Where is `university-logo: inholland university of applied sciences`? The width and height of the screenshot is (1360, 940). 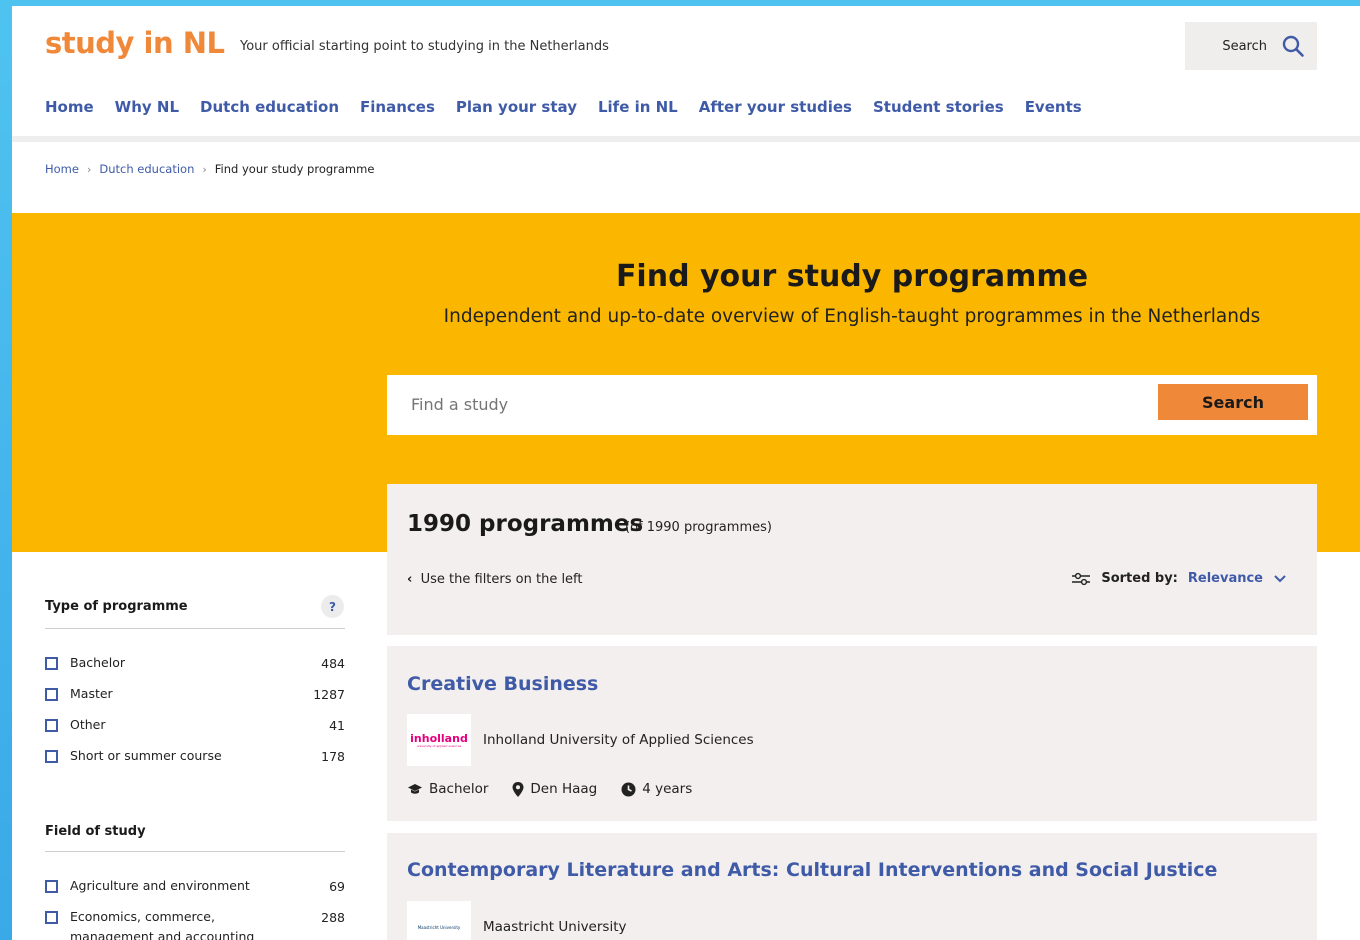 university-logo: inholland university of applied sciences is located at coordinates (439, 740).